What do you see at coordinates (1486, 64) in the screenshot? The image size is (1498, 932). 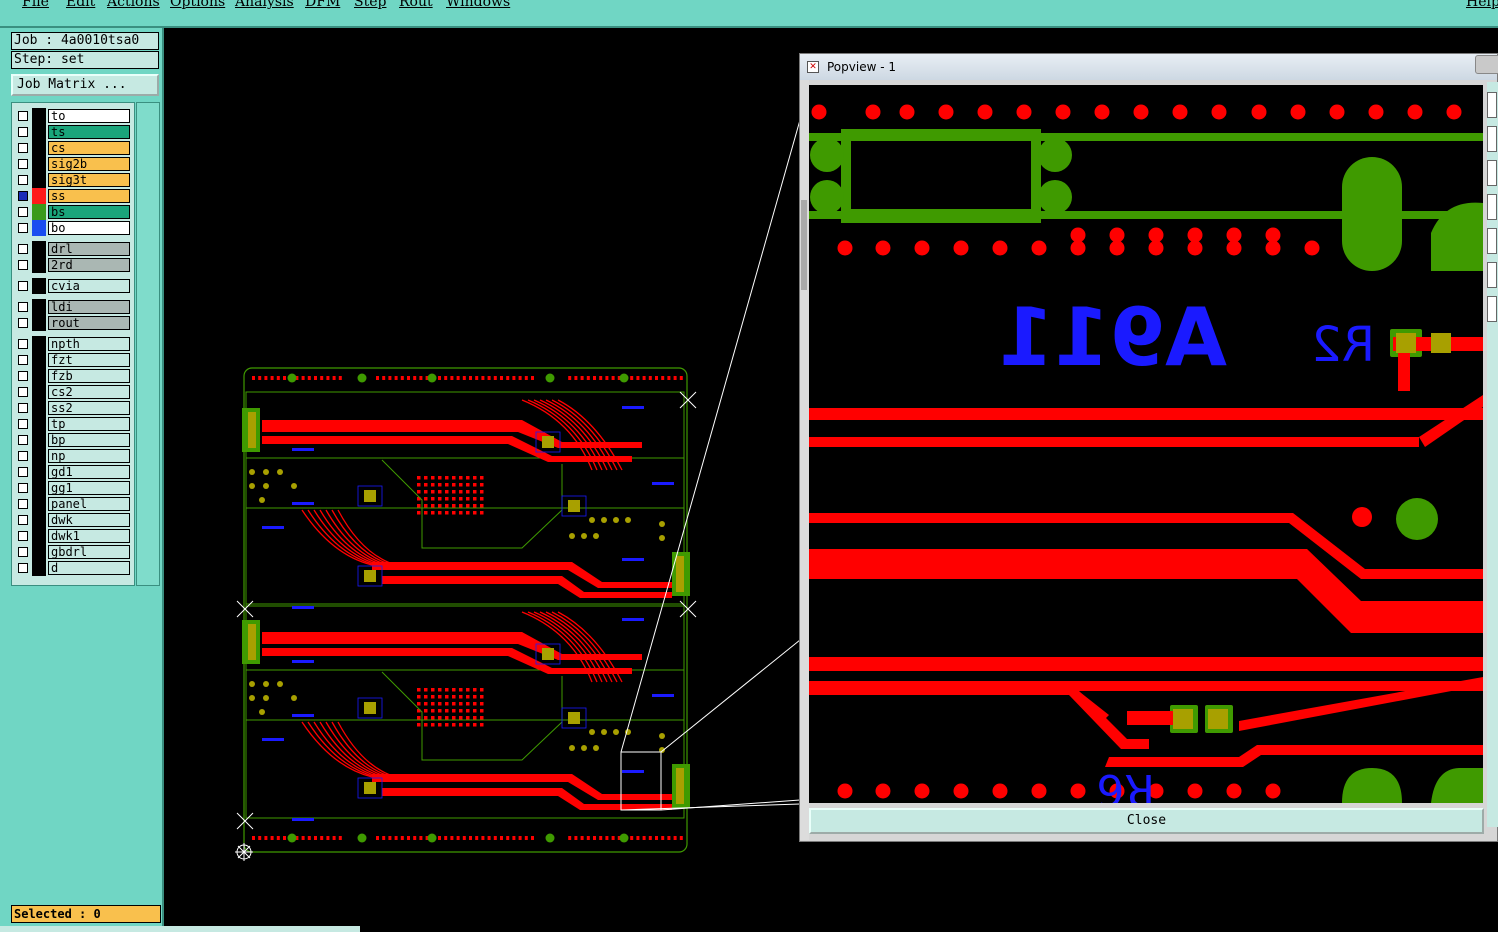 I see `window-close-button` at bounding box center [1486, 64].